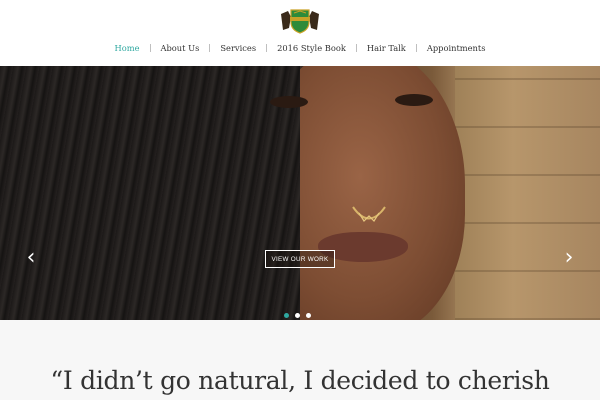 Image resolution: width=600 pixels, height=400 pixels. I want to click on nav-item-appointments: Appointments, so click(456, 48).